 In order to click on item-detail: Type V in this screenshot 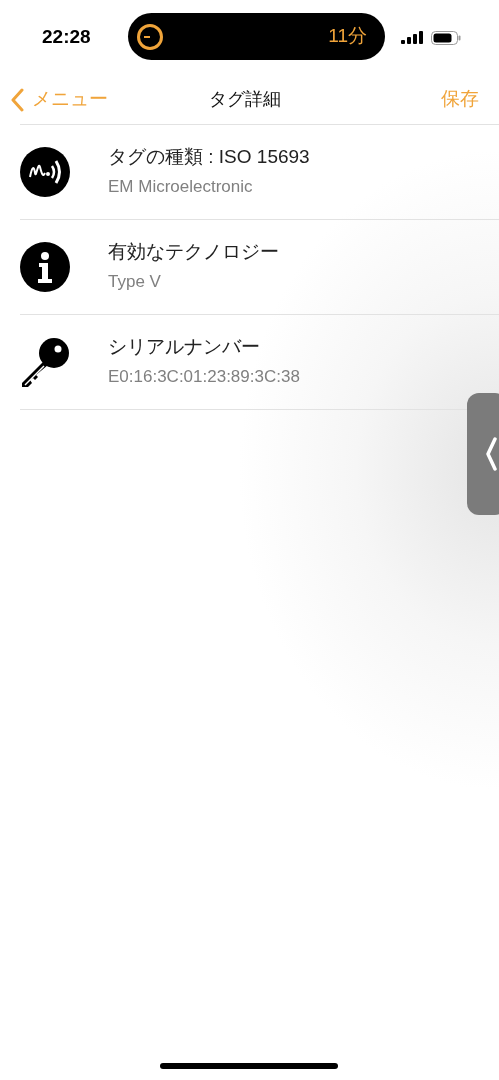, I will do `click(135, 282)`.